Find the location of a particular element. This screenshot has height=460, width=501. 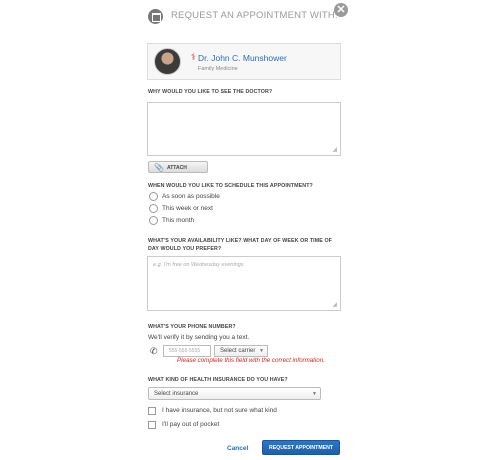

carrier-select-label: Select carrier is located at coordinates (238, 351).